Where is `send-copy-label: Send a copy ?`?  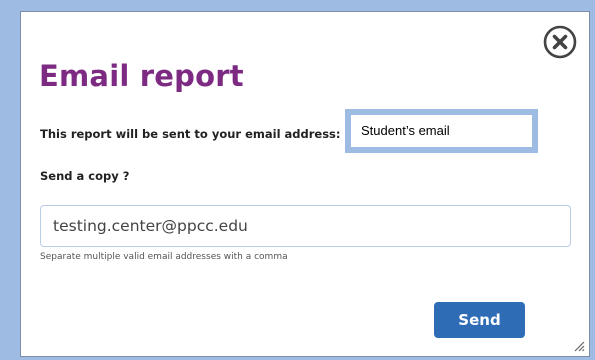
send-copy-label: Send a copy ? is located at coordinates (85, 176).